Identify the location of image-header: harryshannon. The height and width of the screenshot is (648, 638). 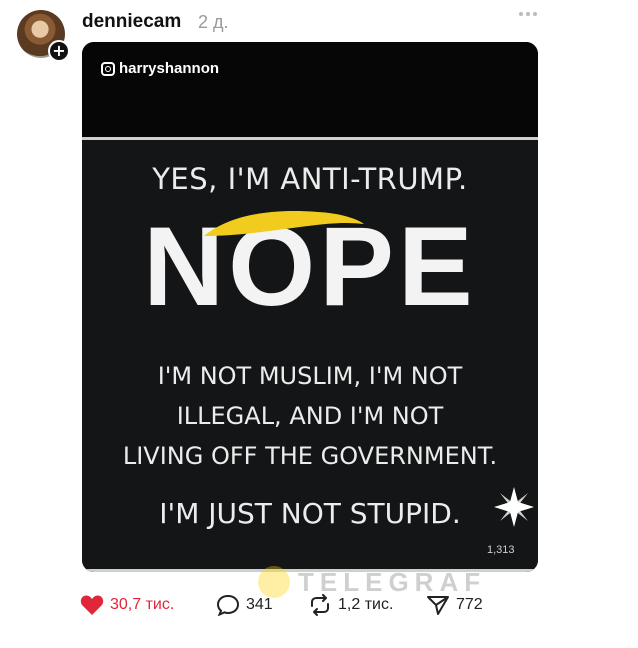
(310, 89).